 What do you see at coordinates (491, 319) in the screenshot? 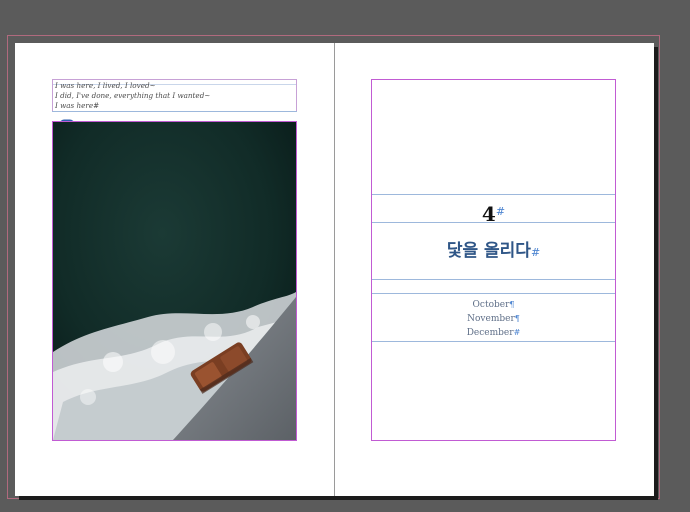
I see `month-label: November` at bounding box center [491, 319].